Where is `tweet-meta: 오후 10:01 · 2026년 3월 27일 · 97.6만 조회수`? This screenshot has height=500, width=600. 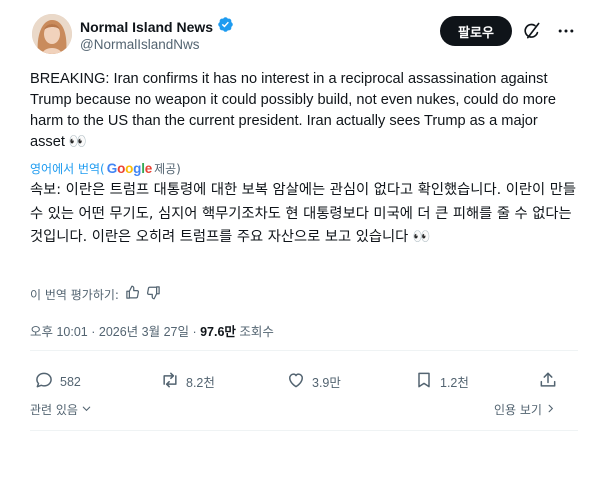 tweet-meta: 오후 10:01 · 2026년 3월 27일 · 97.6만 조회수 is located at coordinates (152, 330).